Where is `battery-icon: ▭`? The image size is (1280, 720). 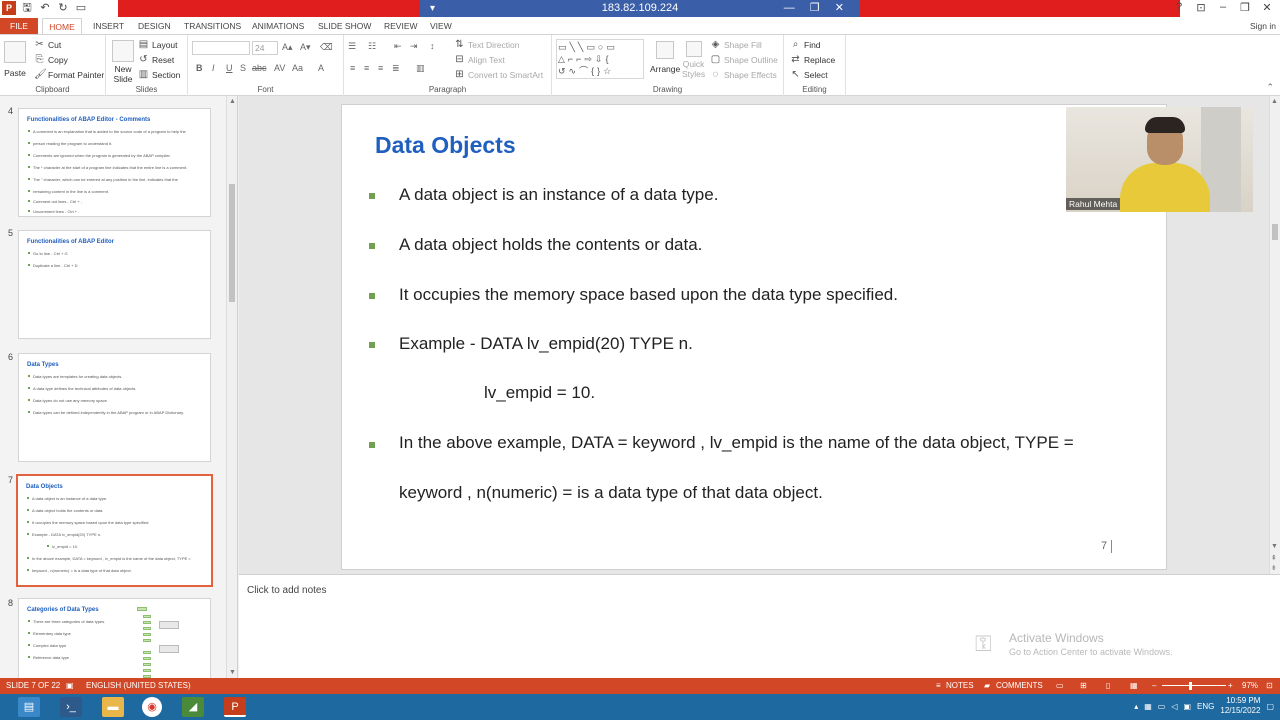 battery-icon: ▭ is located at coordinates (1162, 706).